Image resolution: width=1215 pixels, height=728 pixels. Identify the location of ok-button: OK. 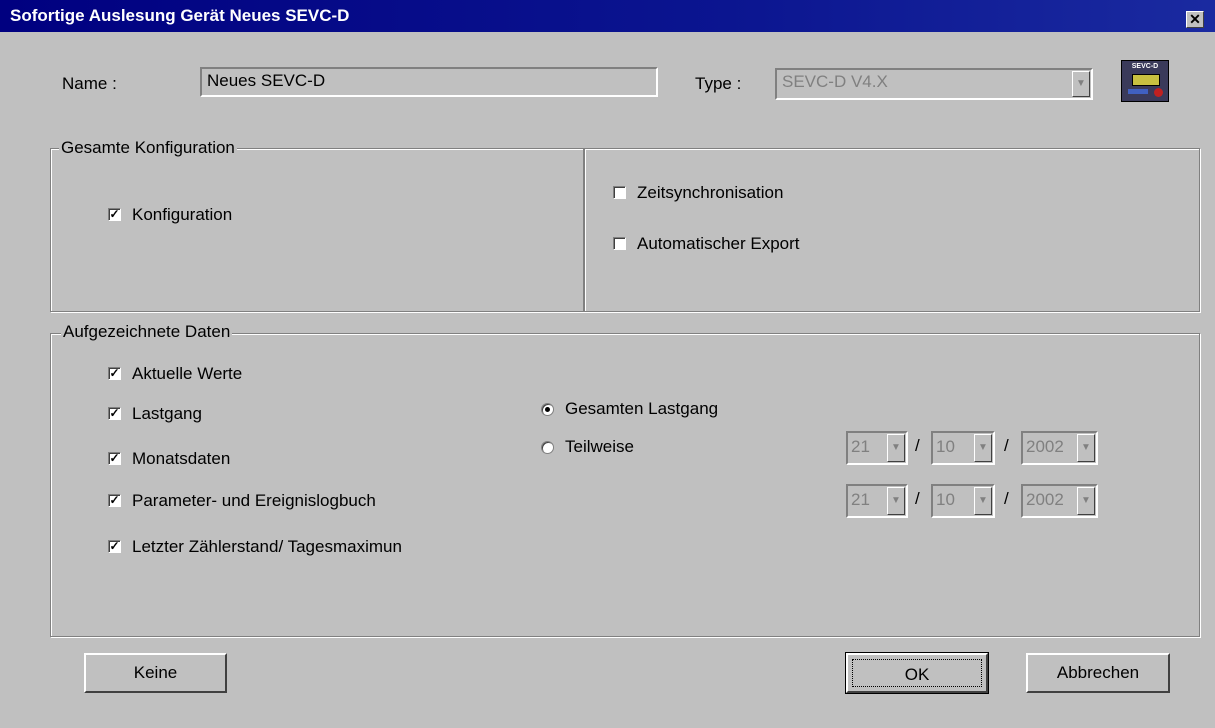
(917, 673).